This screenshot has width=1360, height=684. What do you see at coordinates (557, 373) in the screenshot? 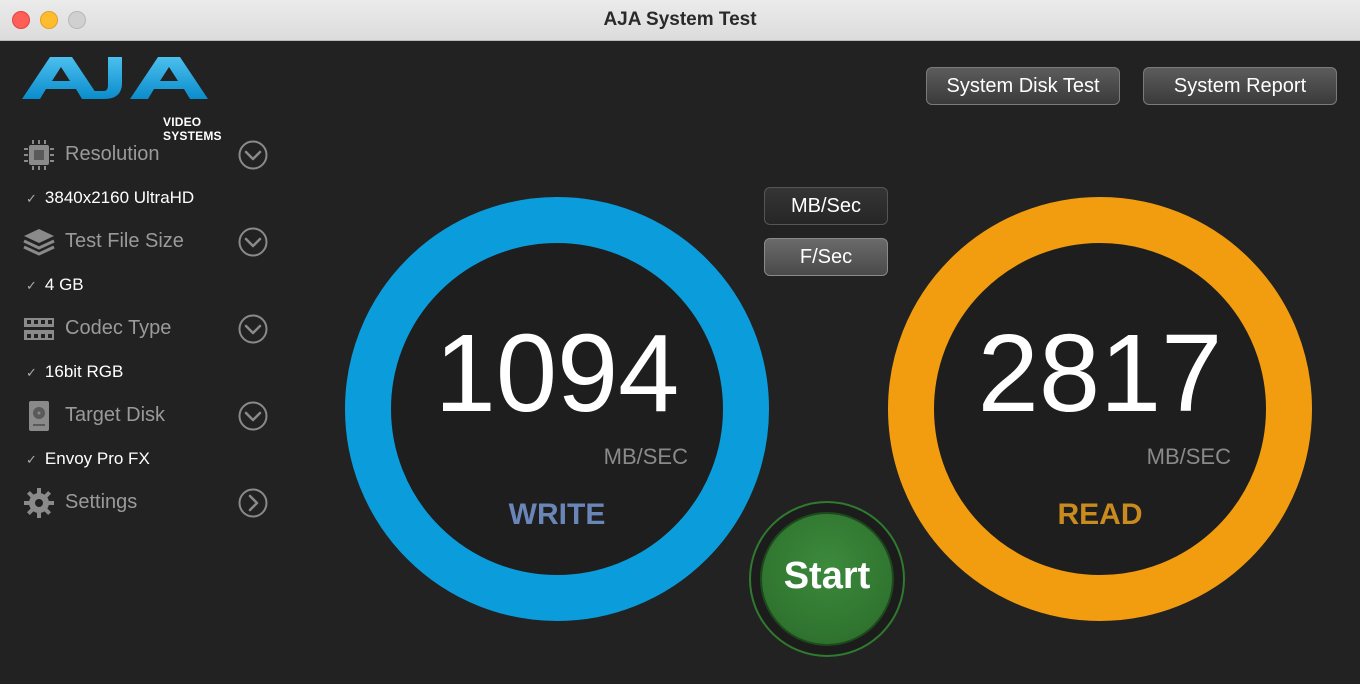
I see `write-value: 1094` at bounding box center [557, 373].